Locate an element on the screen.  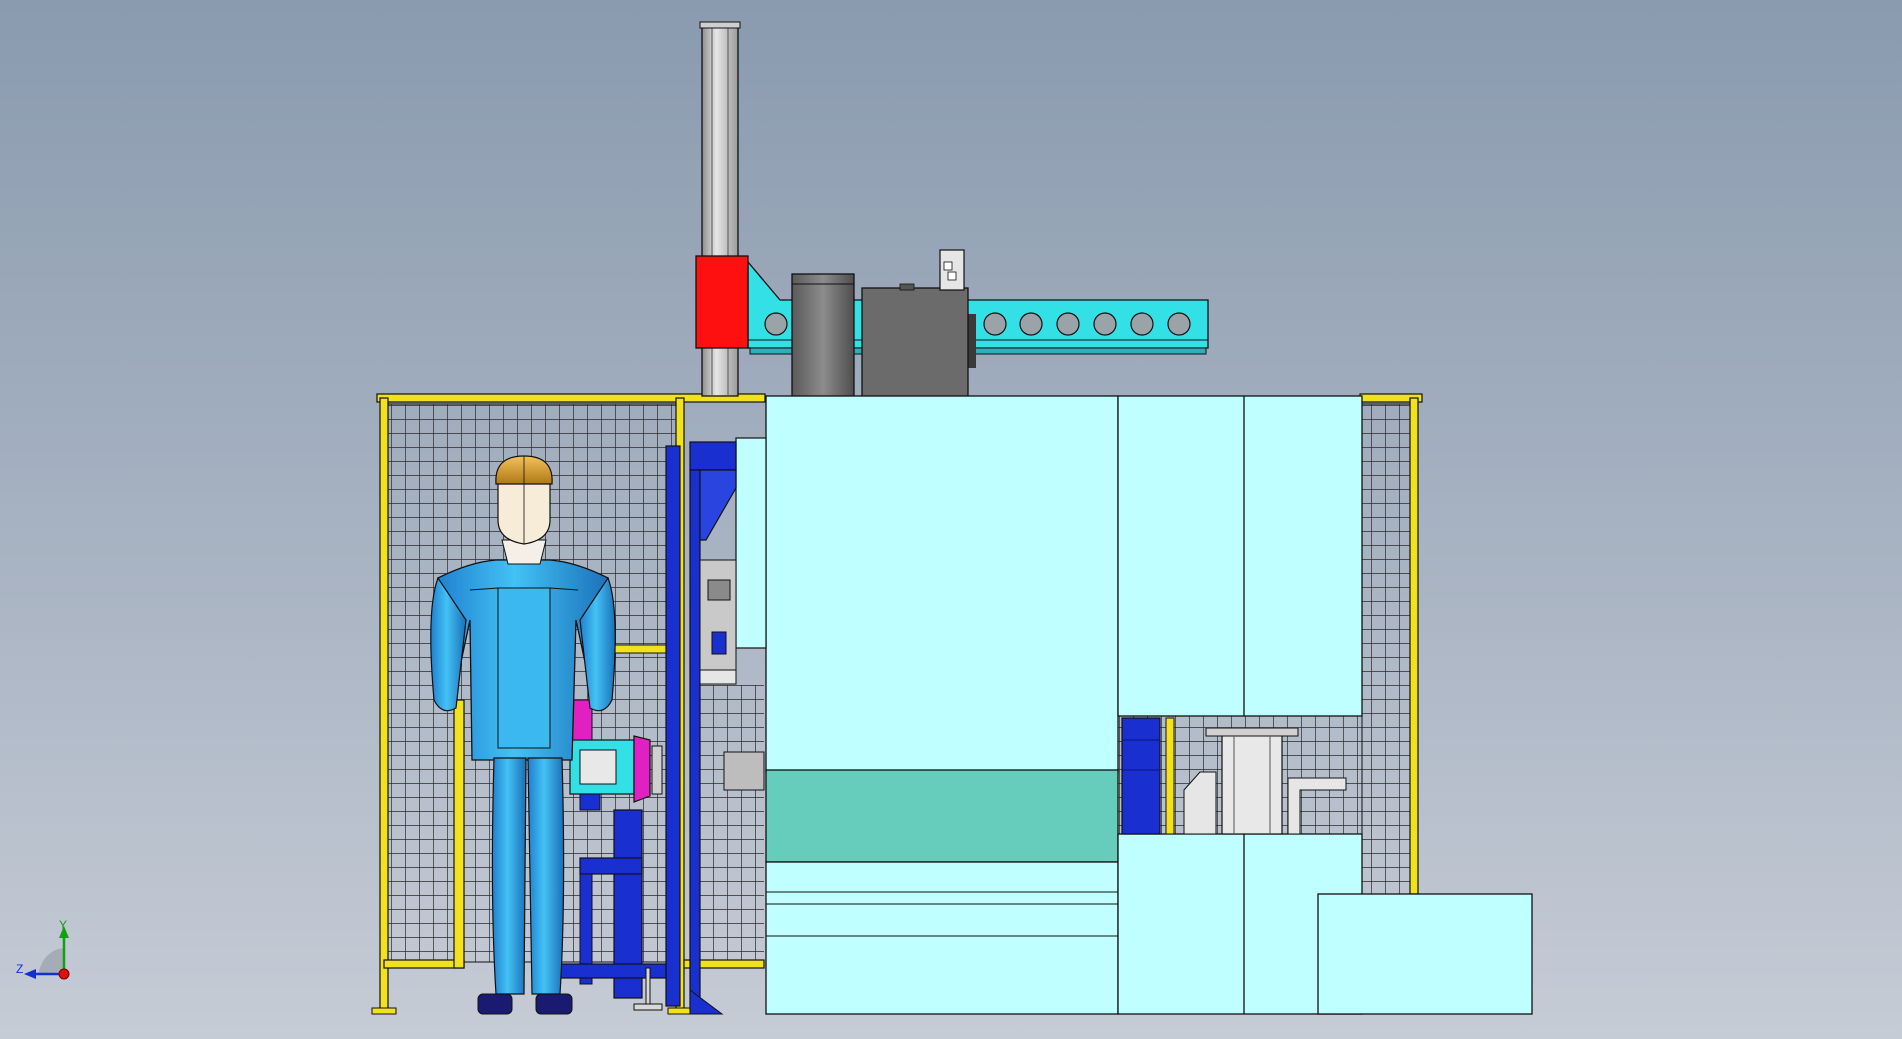
blue-clamp-block is located at coordinates (1141, 776).